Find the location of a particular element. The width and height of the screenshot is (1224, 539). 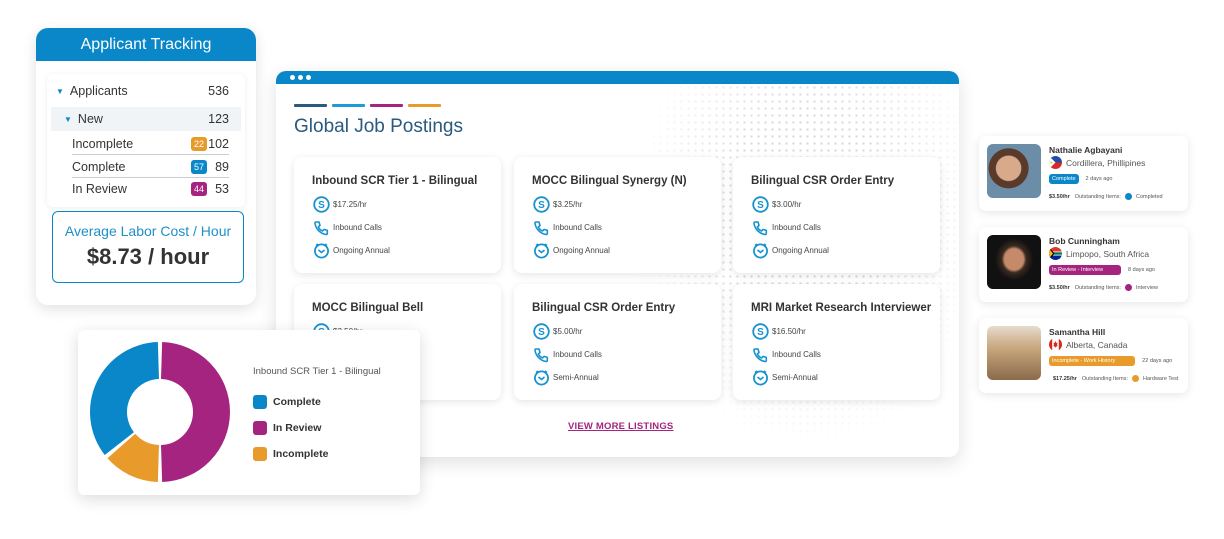

legend-label: Incomplete is located at coordinates (301, 454).